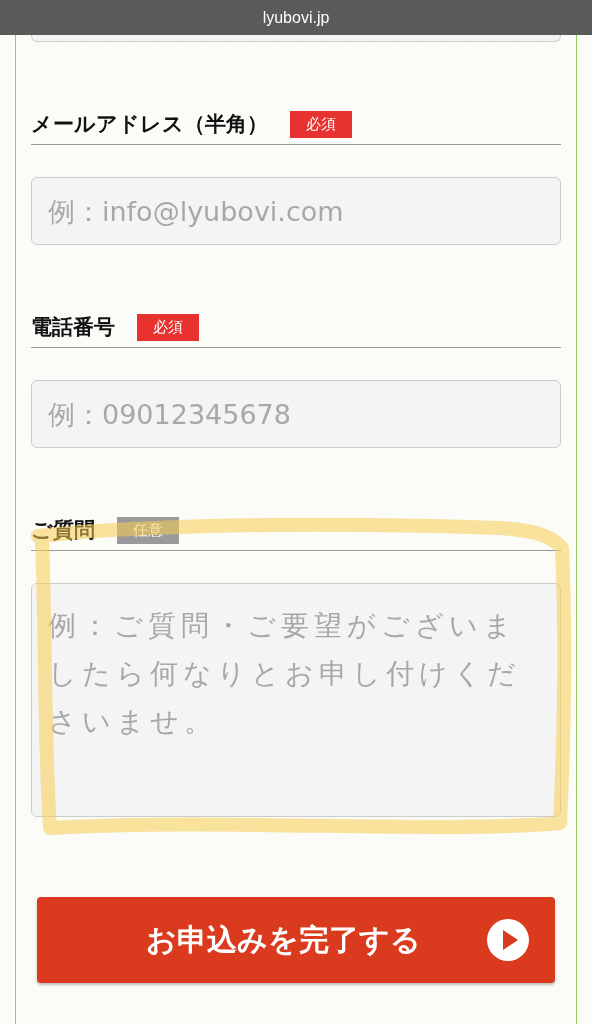  I want to click on field-label: 電話番号, so click(73, 327).